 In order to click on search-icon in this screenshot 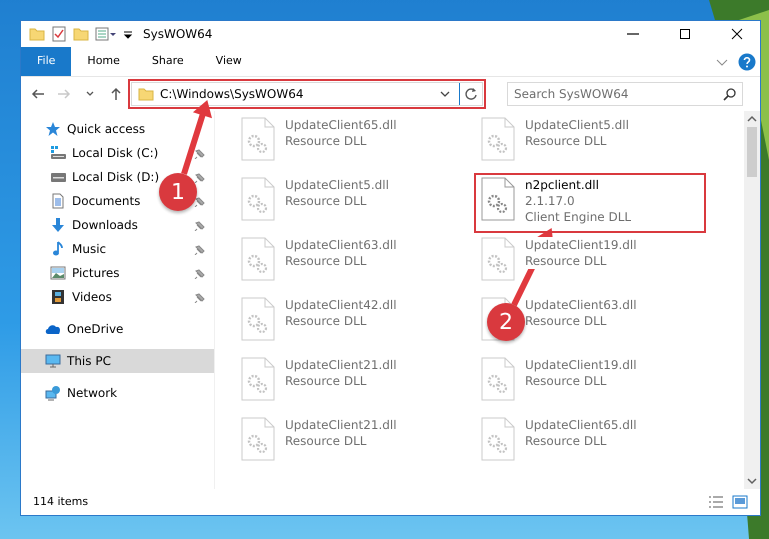, I will do `click(729, 94)`.